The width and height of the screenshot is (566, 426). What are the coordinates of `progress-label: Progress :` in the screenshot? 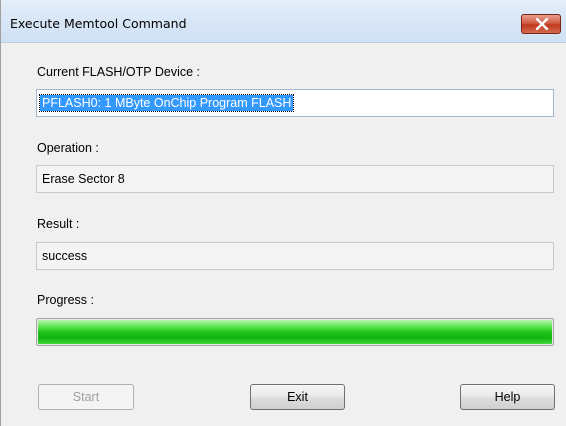 It's located at (65, 300).